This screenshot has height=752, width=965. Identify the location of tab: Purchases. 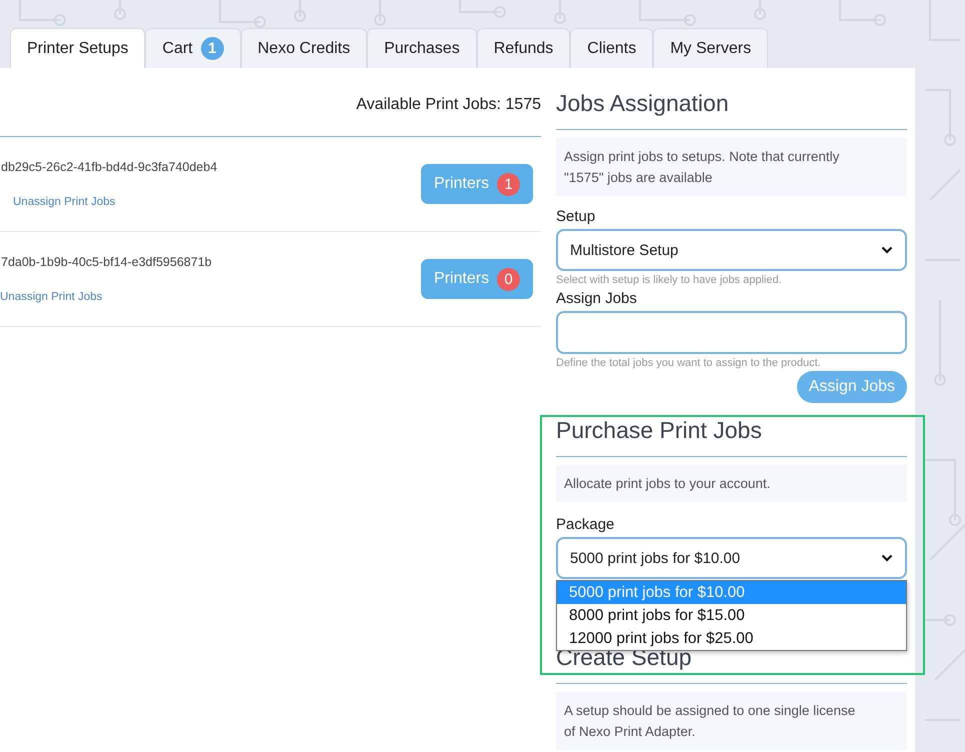
(422, 48).